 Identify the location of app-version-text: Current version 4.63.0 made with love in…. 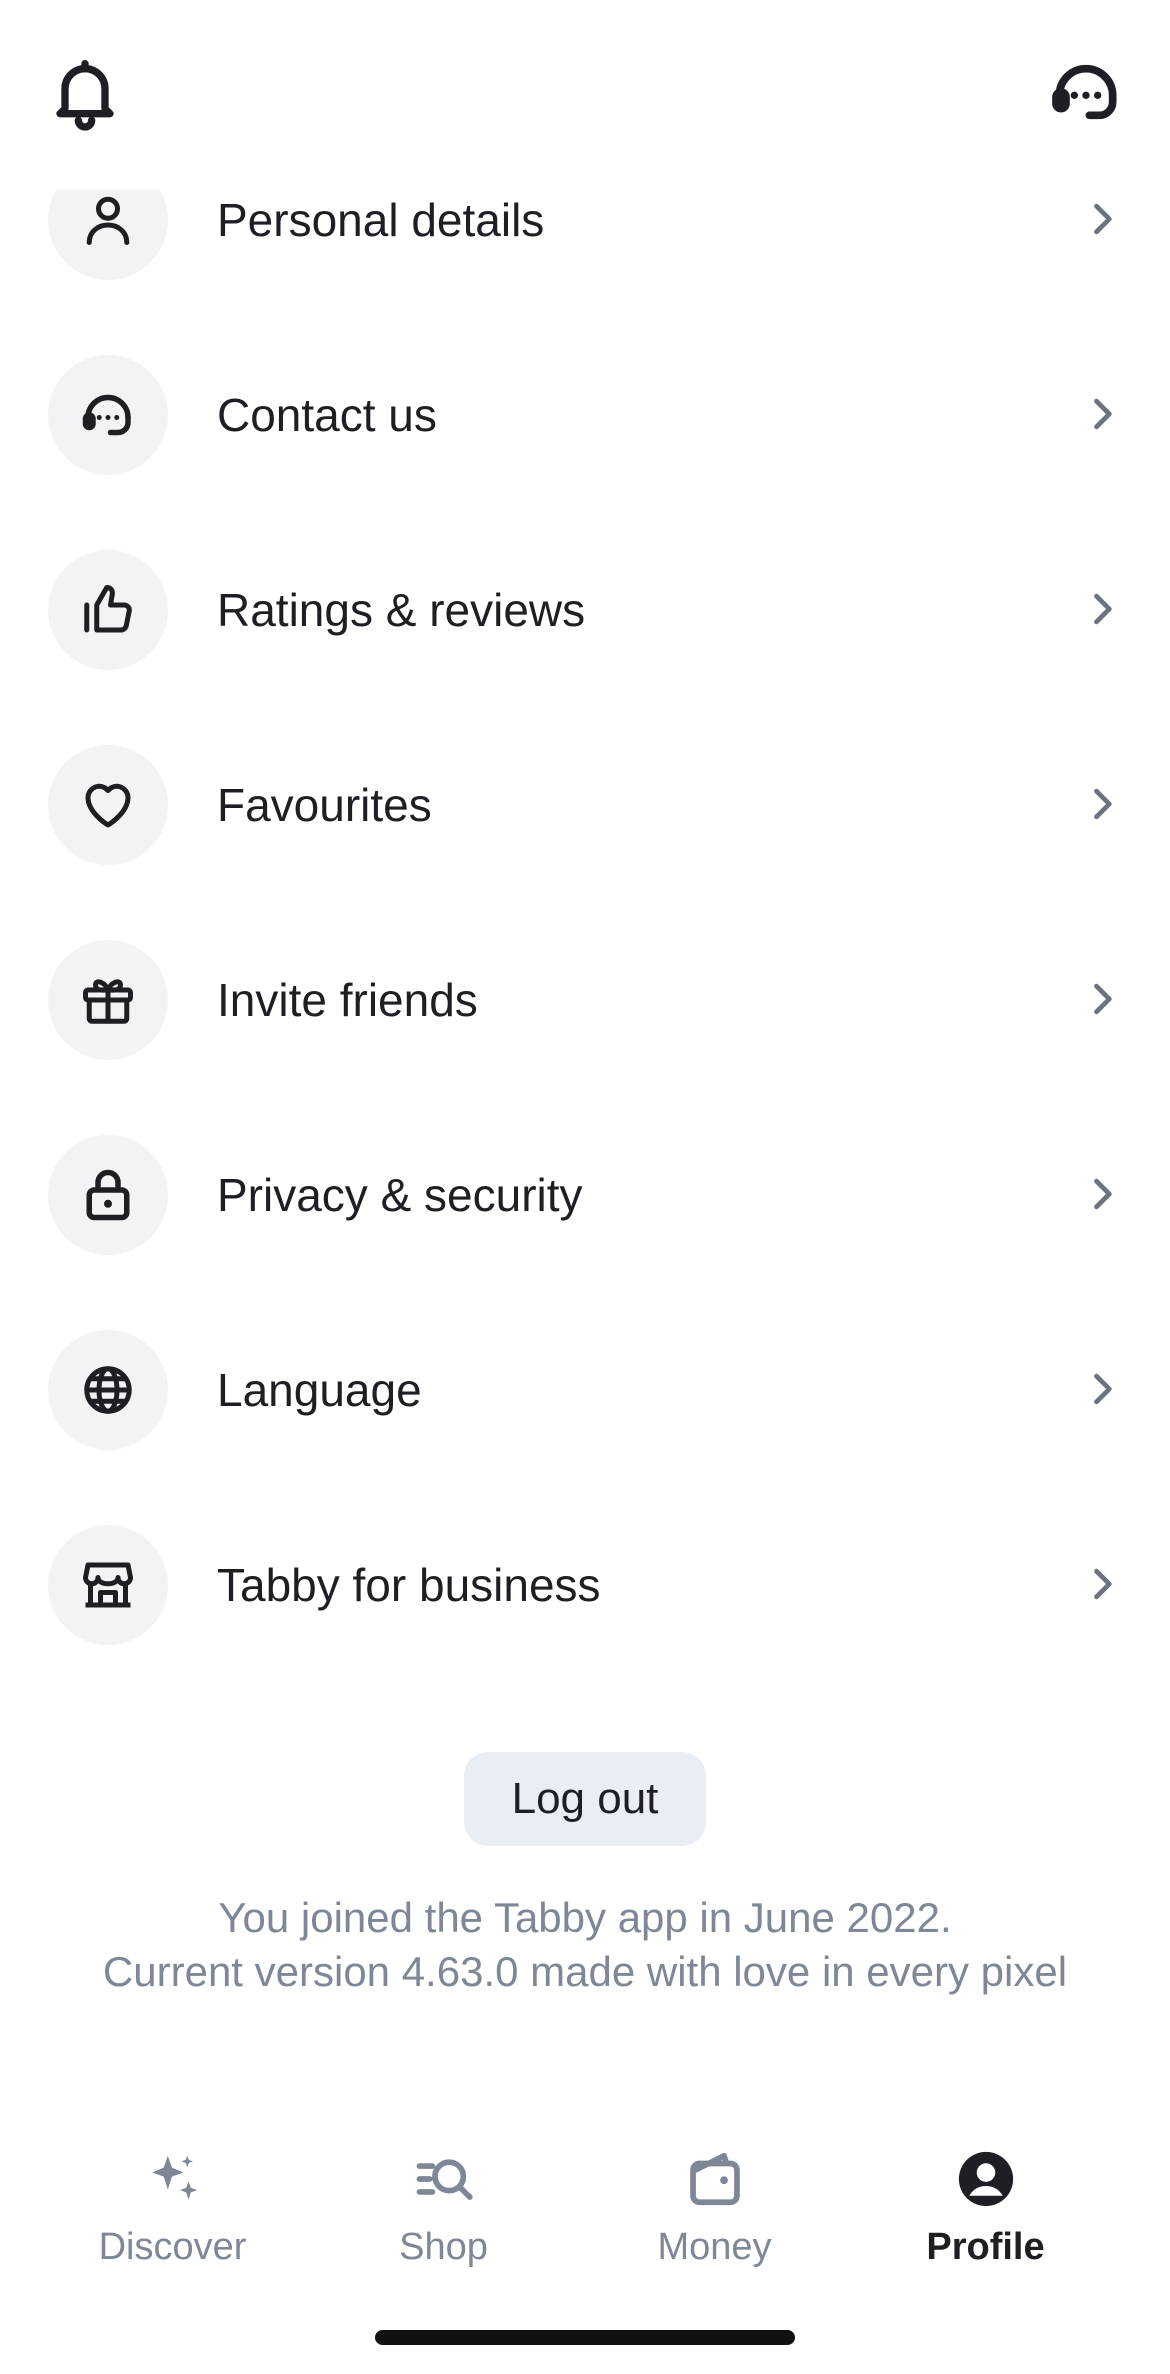
(585, 1971).